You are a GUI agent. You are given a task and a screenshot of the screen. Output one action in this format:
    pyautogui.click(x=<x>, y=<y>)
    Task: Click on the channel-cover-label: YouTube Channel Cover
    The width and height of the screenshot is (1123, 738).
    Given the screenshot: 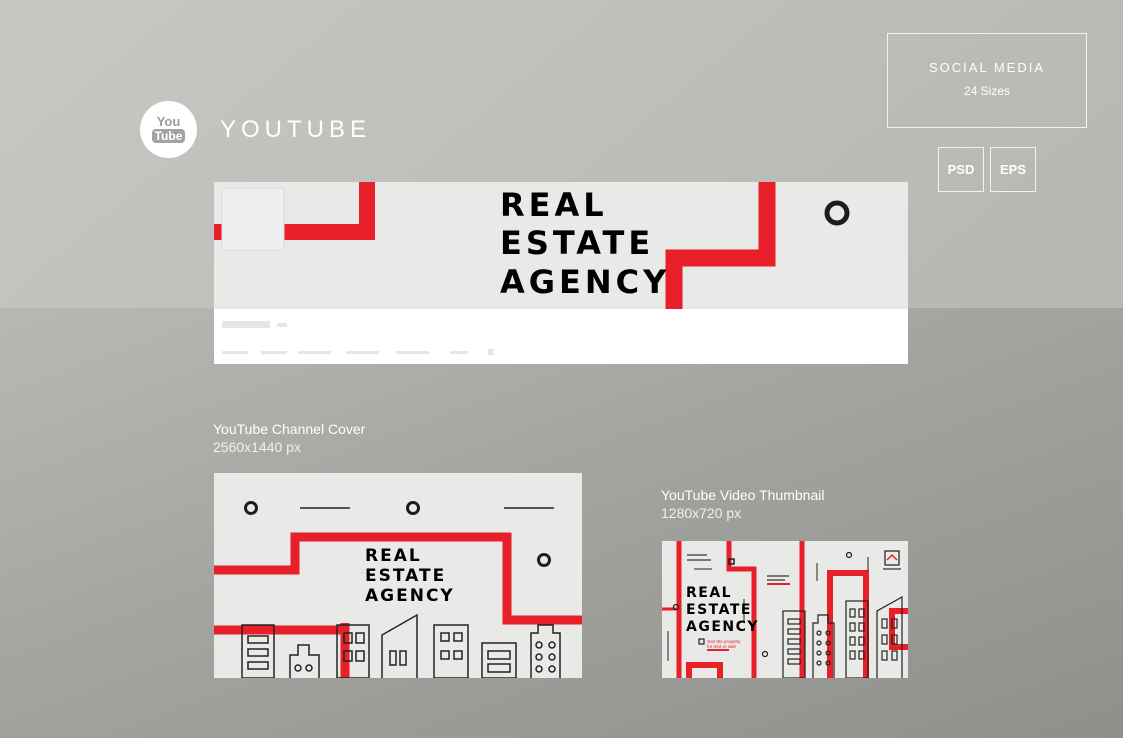 What is the action you would take?
    pyautogui.click(x=289, y=429)
    